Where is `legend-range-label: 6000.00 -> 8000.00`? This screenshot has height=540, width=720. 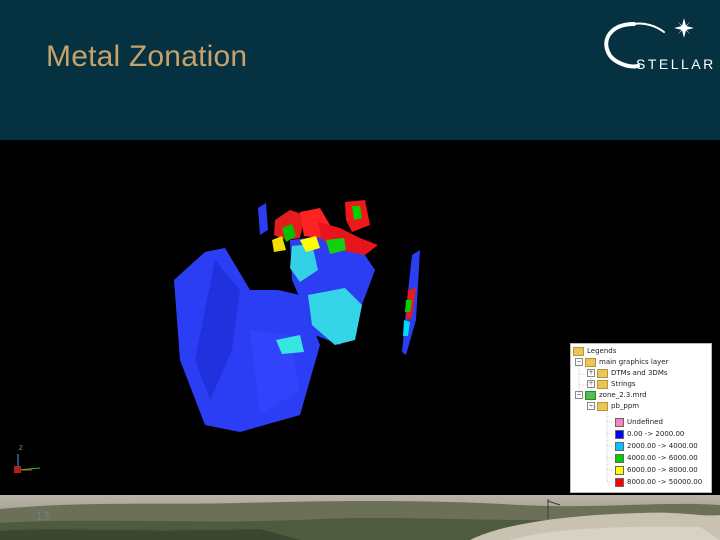
legend-range-label: 6000.00 -> 8000.00 is located at coordinates (662, 470).